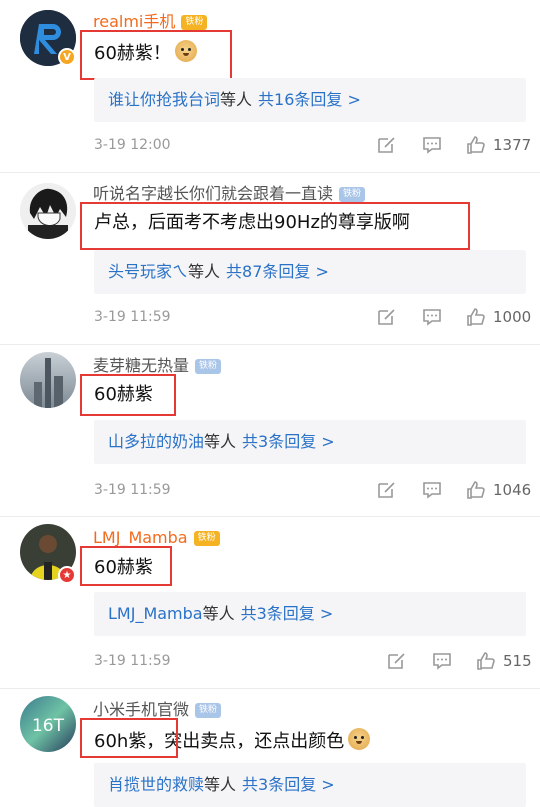 The height and width of the screenshot is (807, 540). What do you see at coordinates (517, 661) in the screenshot?
I see `like-count: 515` at bounding box center [517, 661].